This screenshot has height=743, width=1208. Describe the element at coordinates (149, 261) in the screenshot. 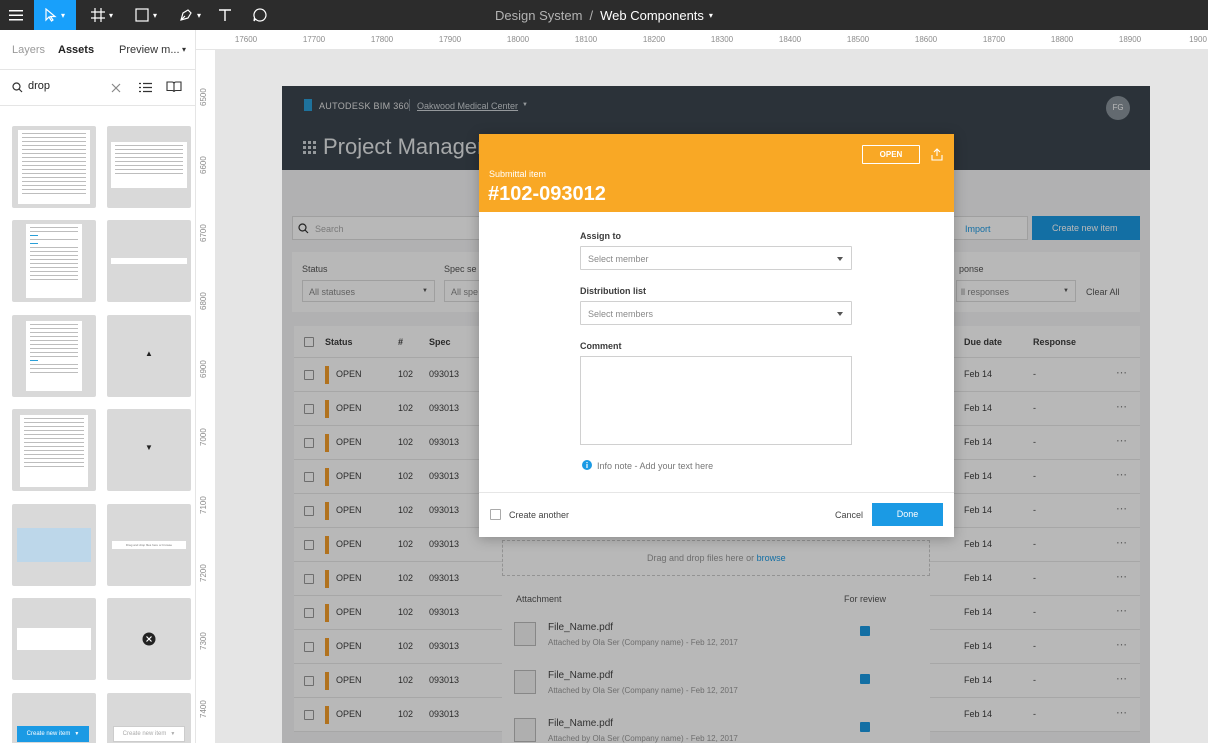

I see `asset-thumb-dropdown-footer` at that location.